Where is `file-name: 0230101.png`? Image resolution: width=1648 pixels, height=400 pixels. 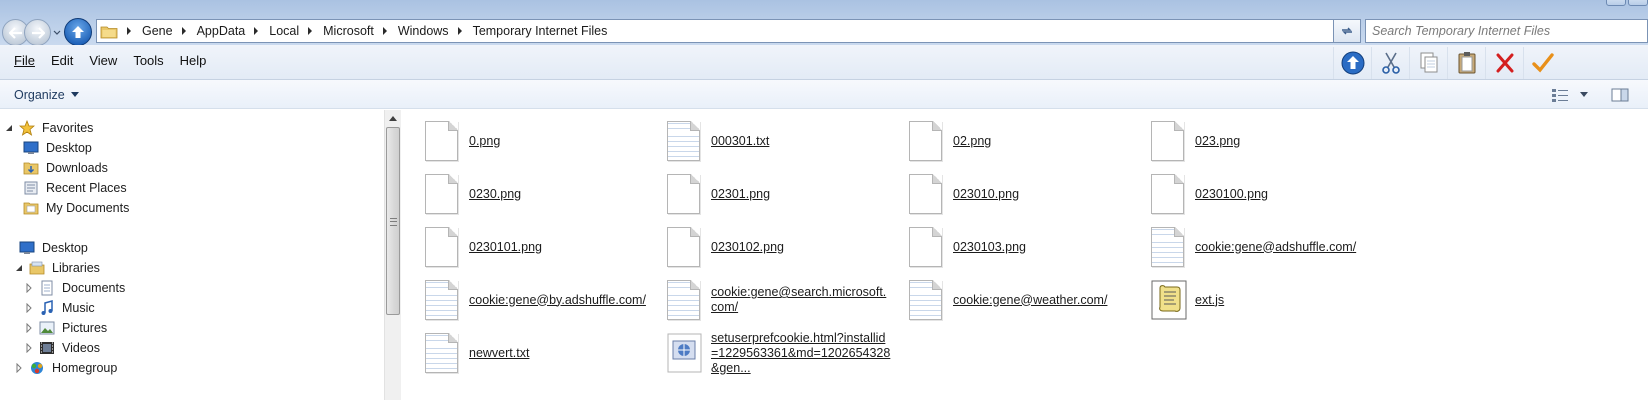
file-name: 0230101.png is located at coordinates (505, 246).